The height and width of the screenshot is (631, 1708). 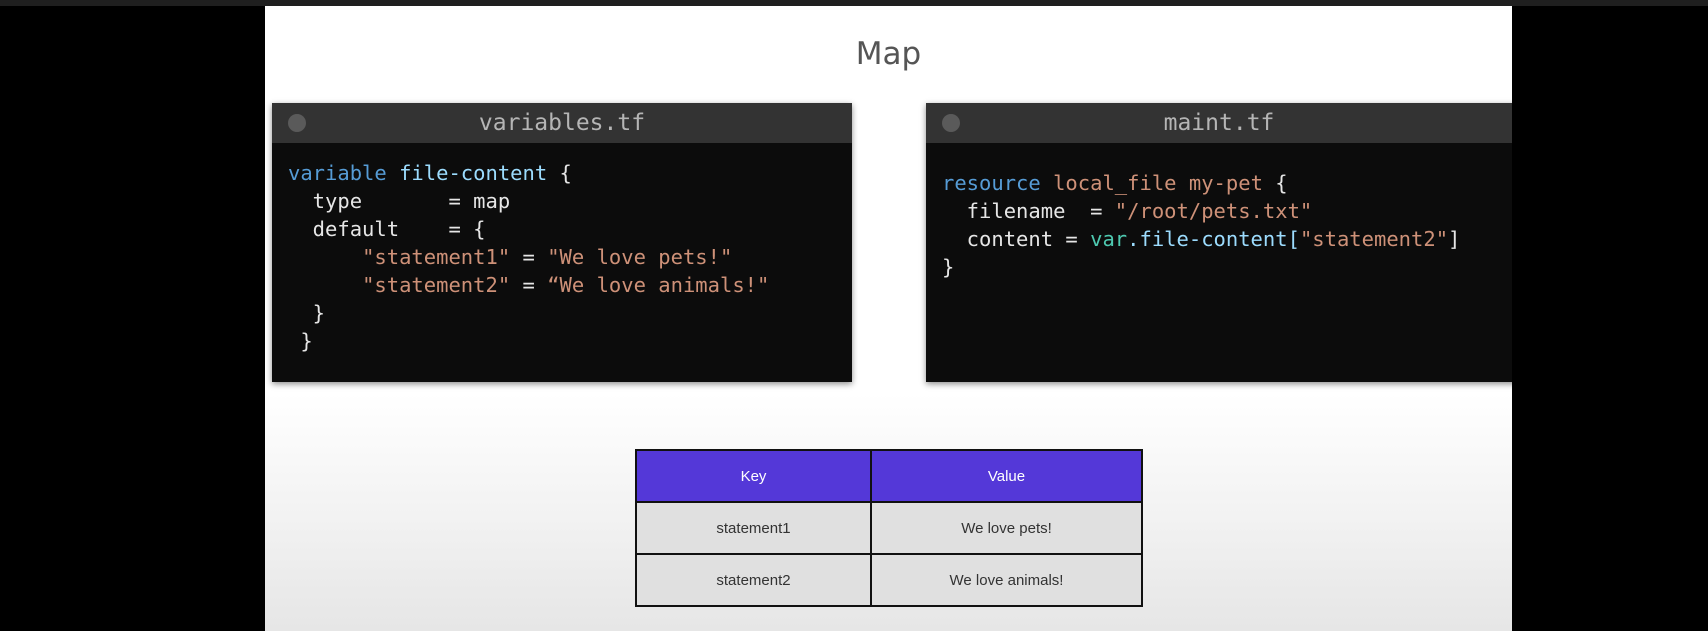 What do you see at coordinates (991, 183) in the screenshot?
I see `code-keyword: resource` at bounding box center [991, 183].